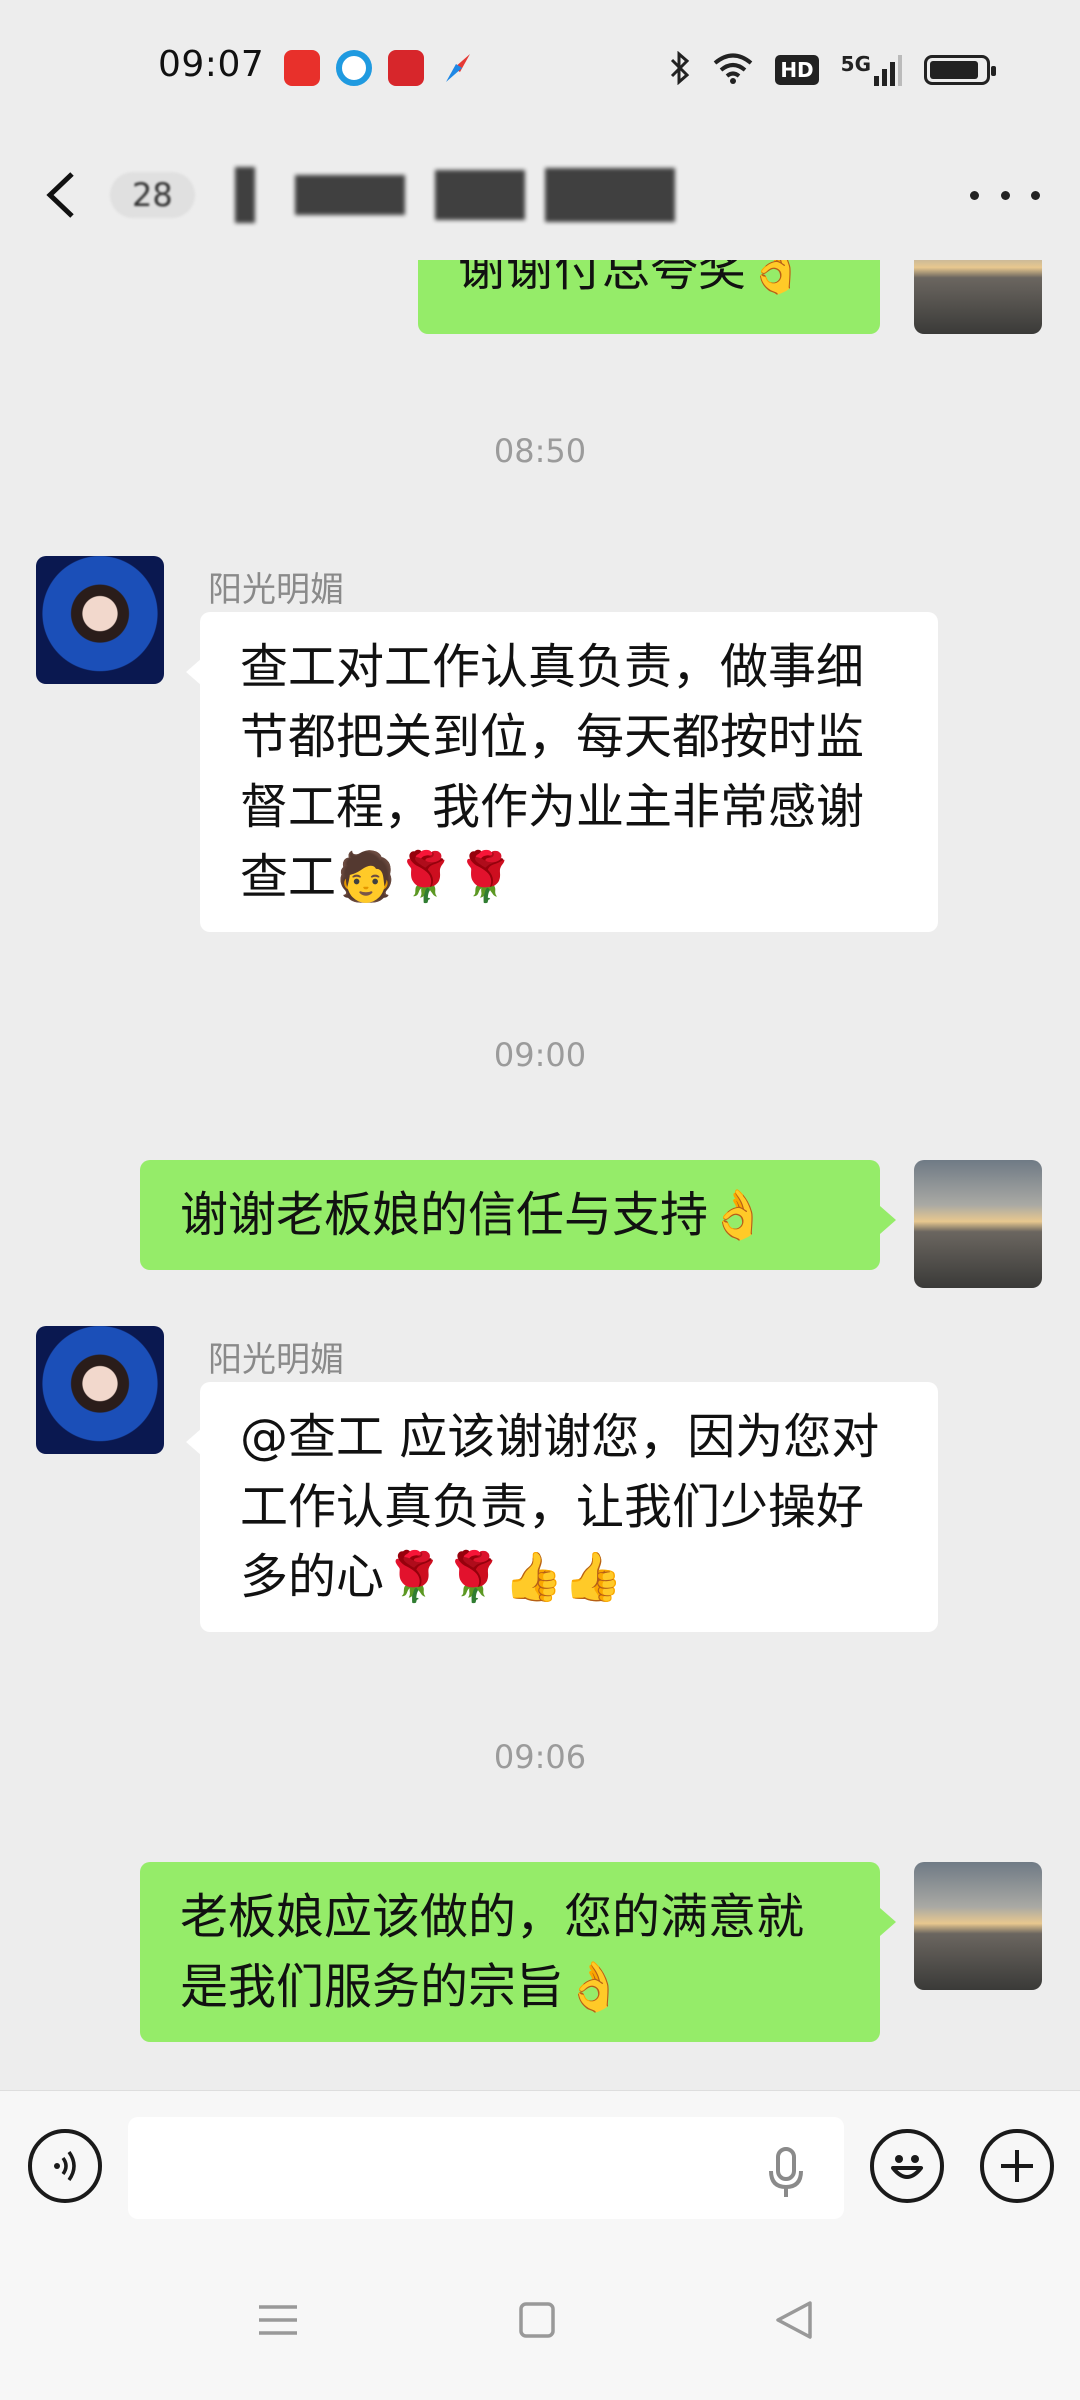 Image resolution: width=1080 pixels, height=2400 pixels. I want to click on more-functions-button, so click(1017, 2166).